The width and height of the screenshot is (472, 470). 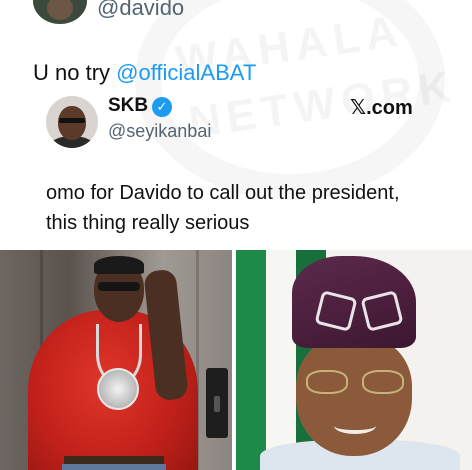 I want to click on door-handle, so click(x=217, y=403).